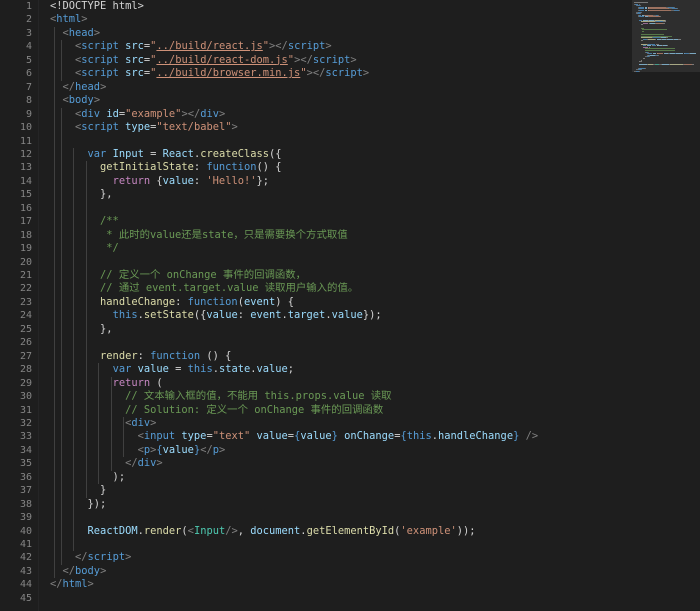  Describe the element at coordinates (78, 490) in the screenshot. I see `code-line: }` at that location.